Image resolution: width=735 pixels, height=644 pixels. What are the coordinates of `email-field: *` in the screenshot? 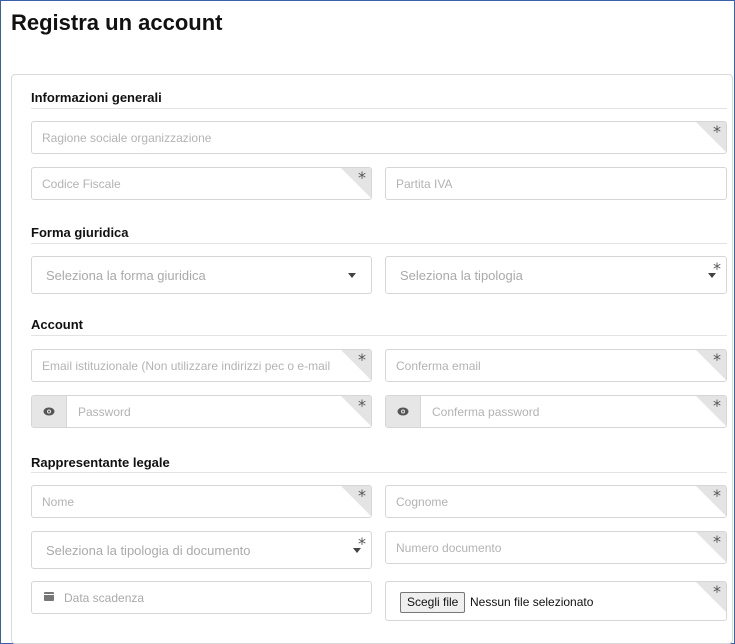 It's located at (201, 365).